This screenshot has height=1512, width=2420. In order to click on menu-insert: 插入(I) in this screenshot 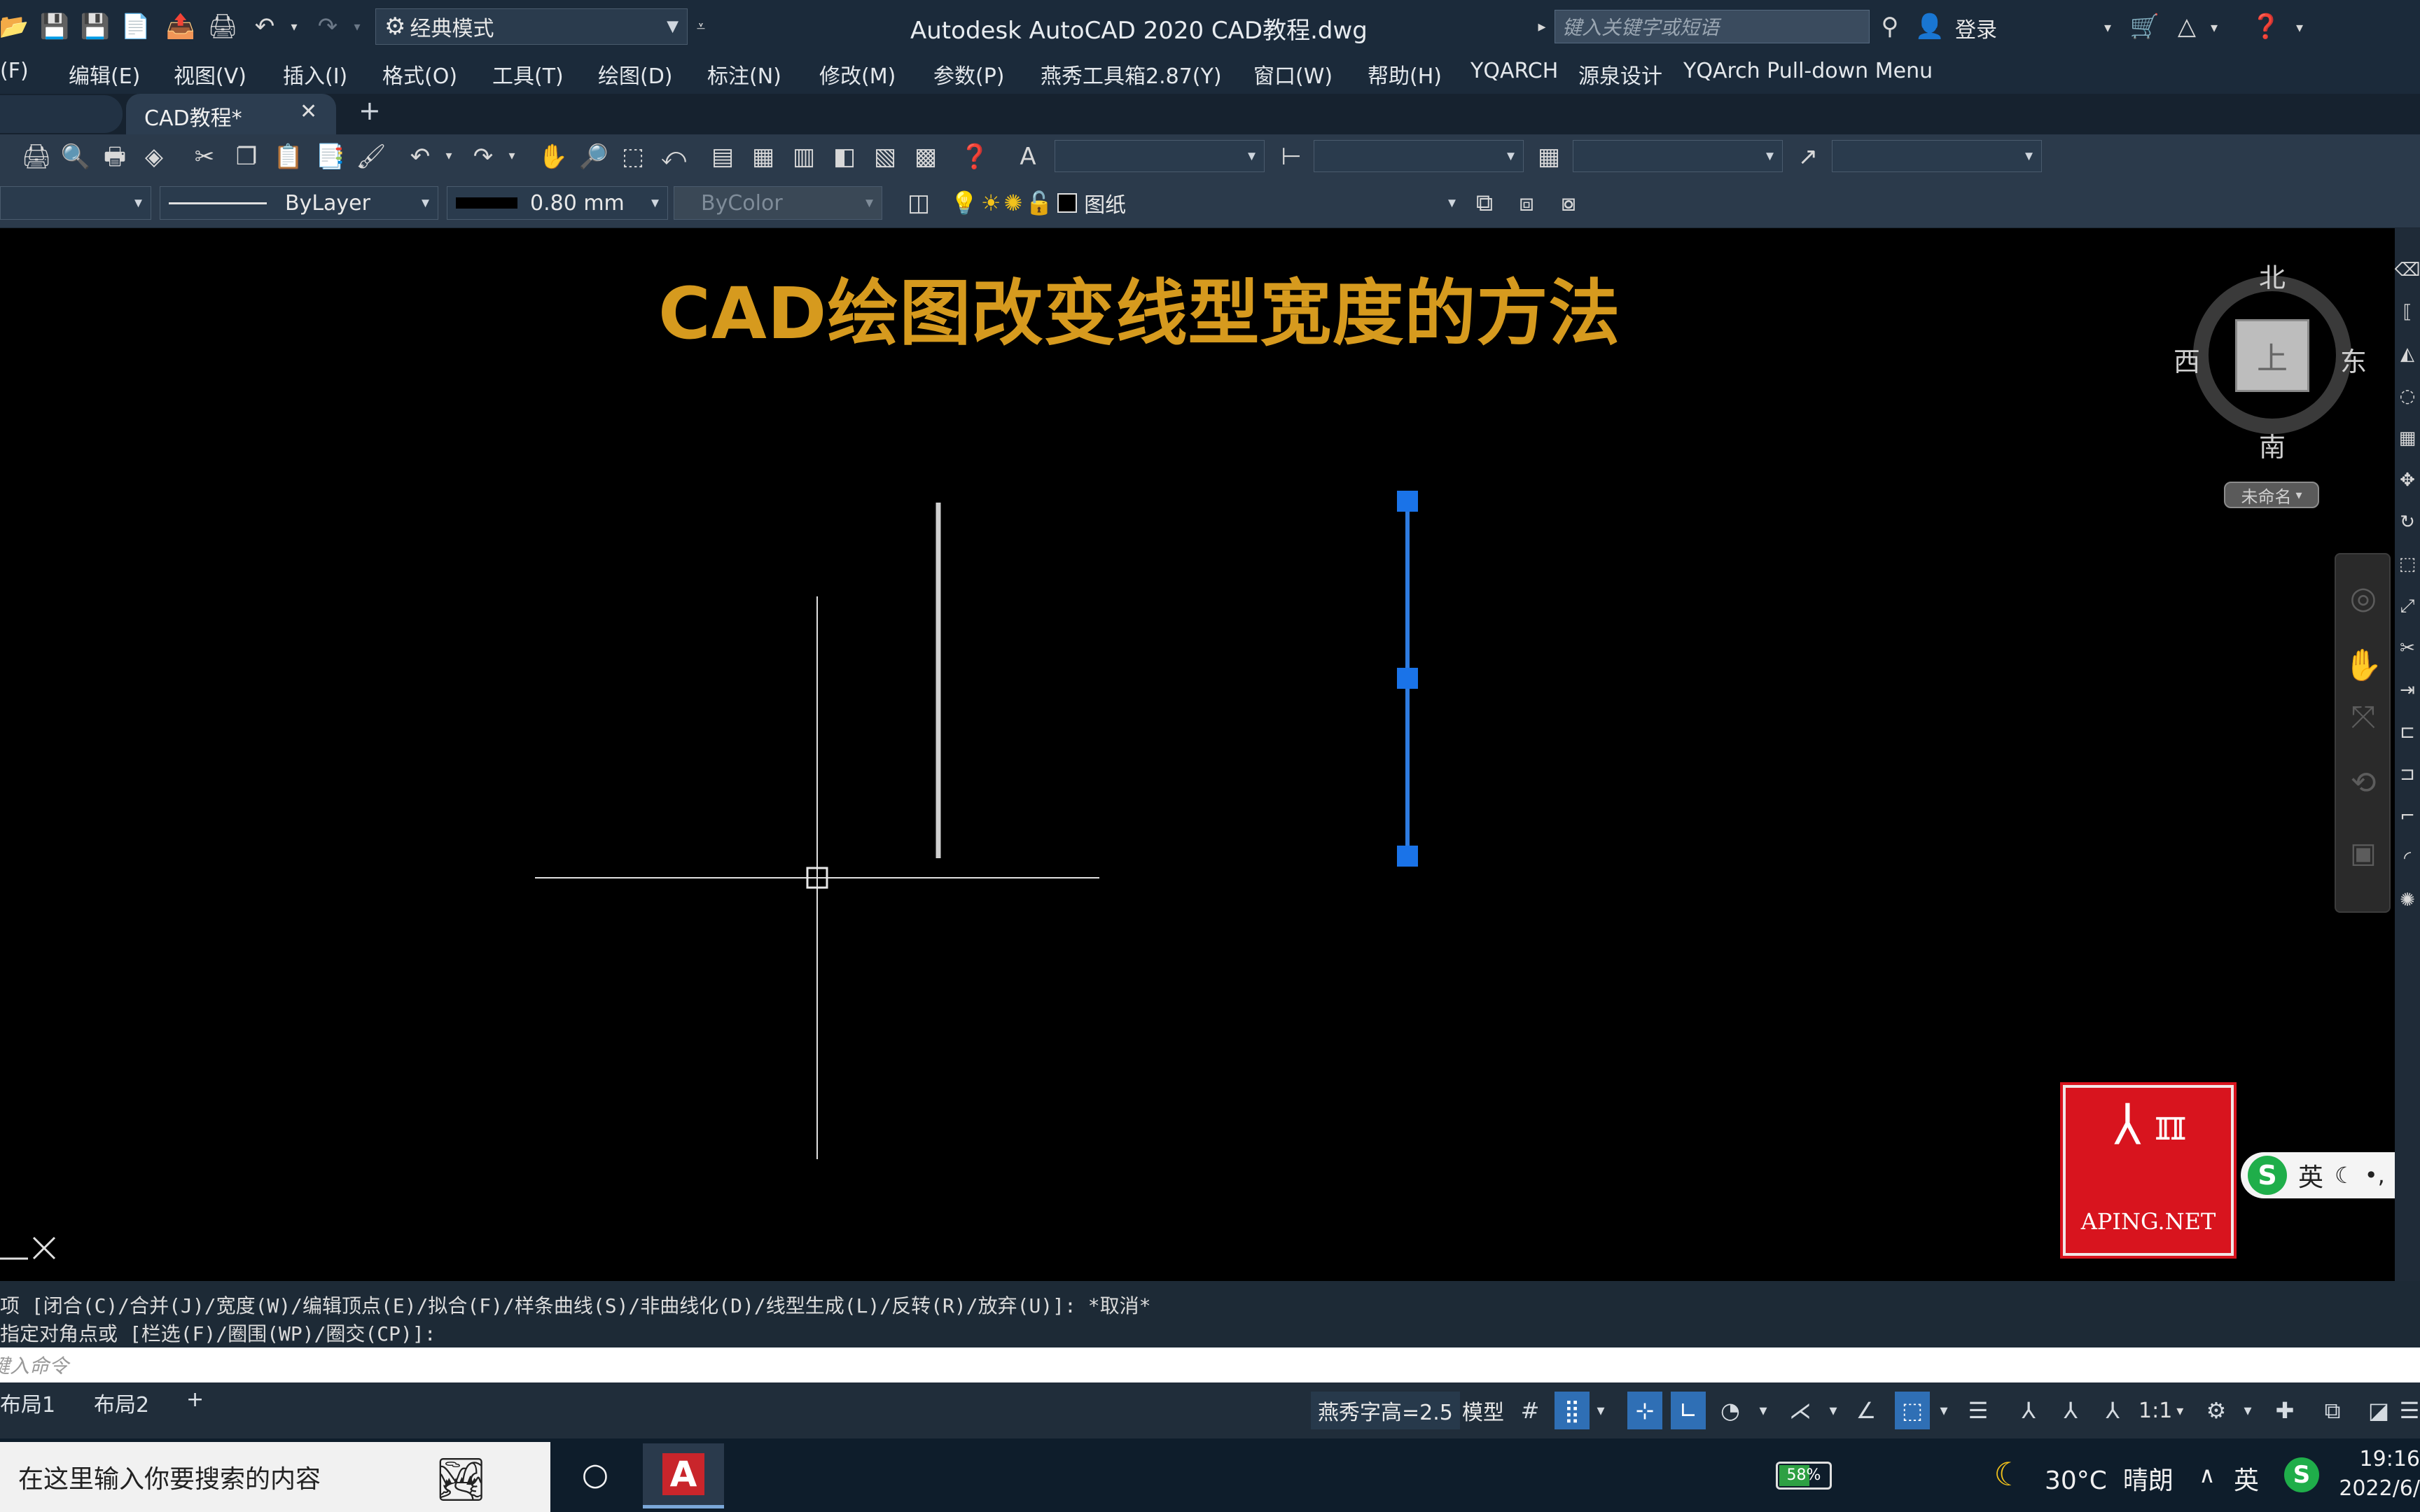, I will do `click(315, 74)`.